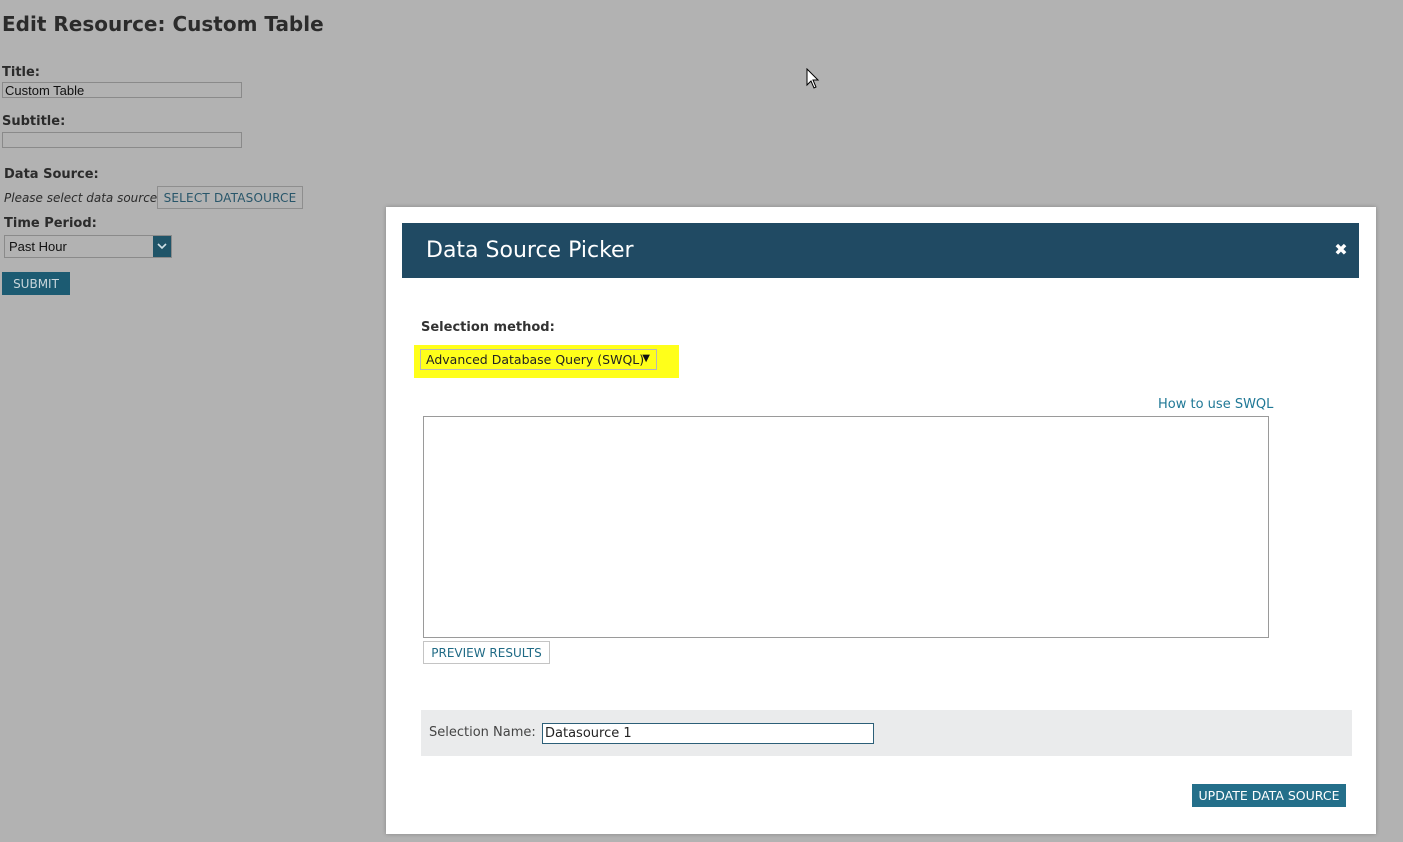 The image size is (1403, 842). What do you see at coordinates (38, 246) in the screenshot?
I see `time-period-value: Past Hour` at bounding box center [38, 246].